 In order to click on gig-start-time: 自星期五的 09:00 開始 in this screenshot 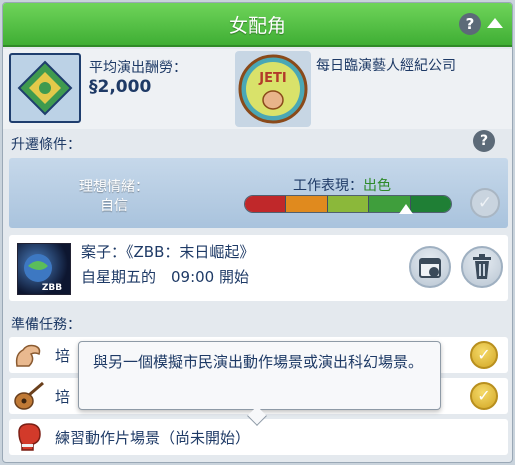, I will do `click(165, 277)`.